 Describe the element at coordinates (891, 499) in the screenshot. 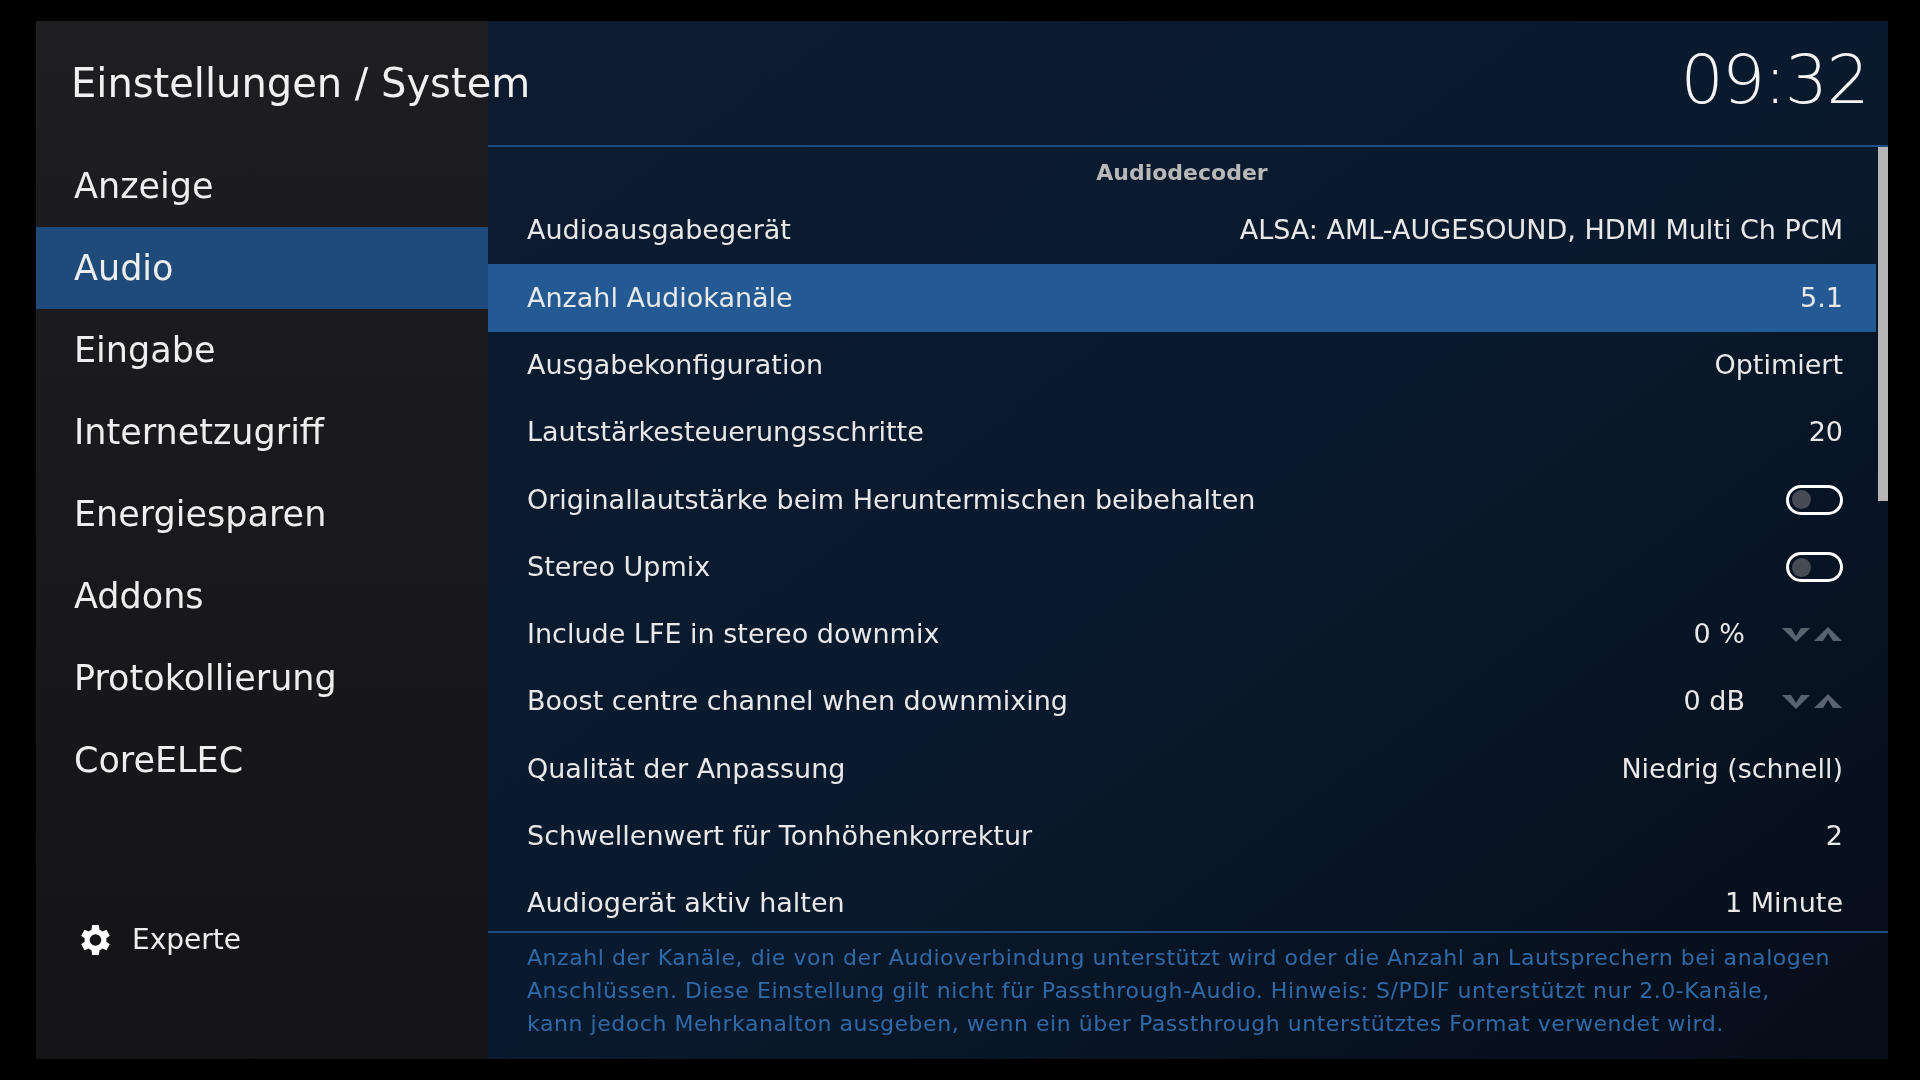

I see `setting-label: Originallautstärke beim Heruntermischen beibehalten` at that location.